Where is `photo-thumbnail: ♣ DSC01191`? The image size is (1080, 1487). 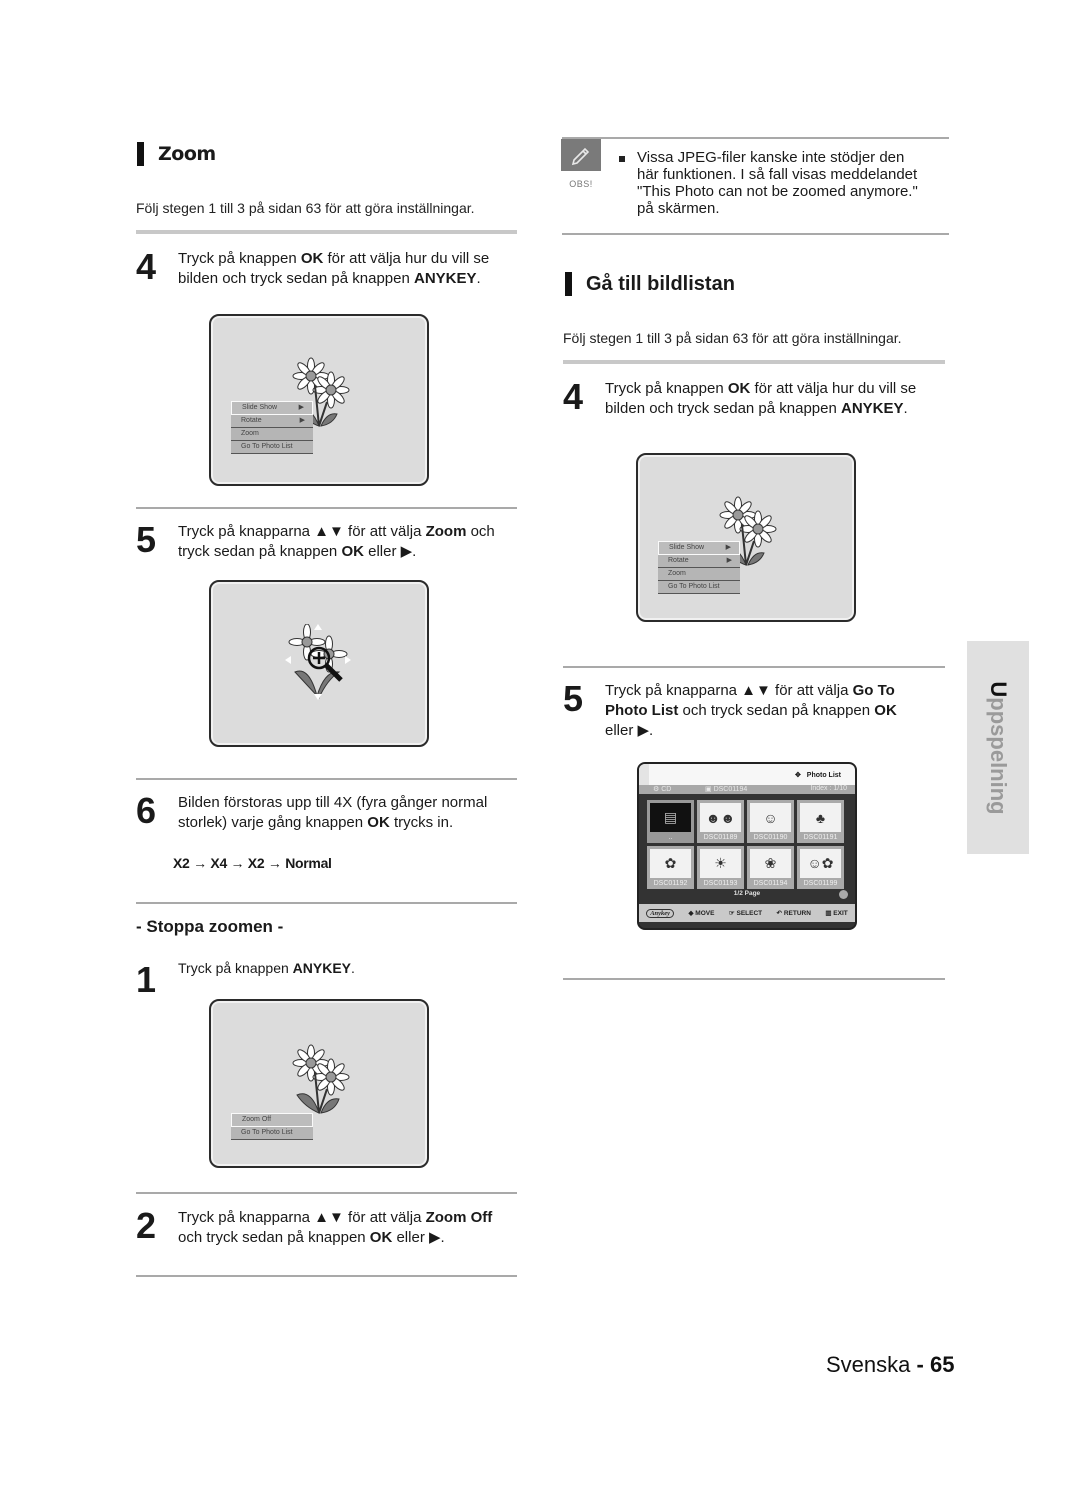
photo-thumbnail: ♣ DSC01191 is located at coordinates (820, 821).